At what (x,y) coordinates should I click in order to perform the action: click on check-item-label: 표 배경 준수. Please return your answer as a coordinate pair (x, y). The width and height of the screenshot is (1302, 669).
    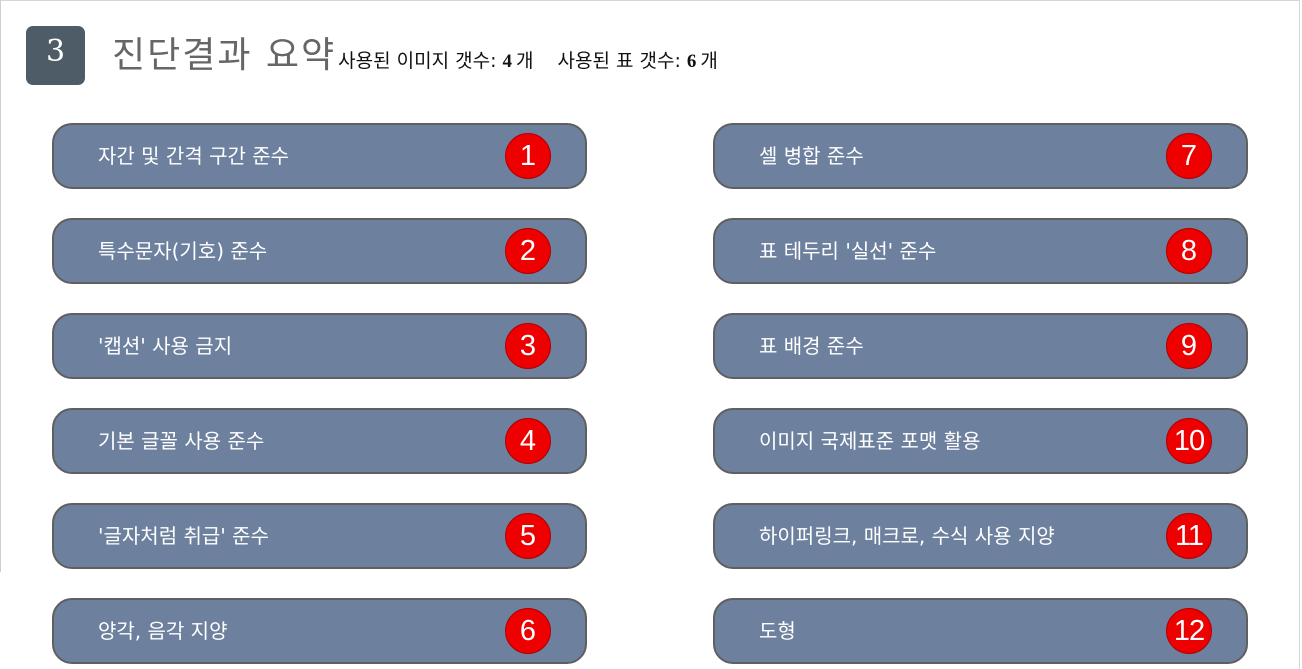
    Looking at the image, I should click on (811, 346).